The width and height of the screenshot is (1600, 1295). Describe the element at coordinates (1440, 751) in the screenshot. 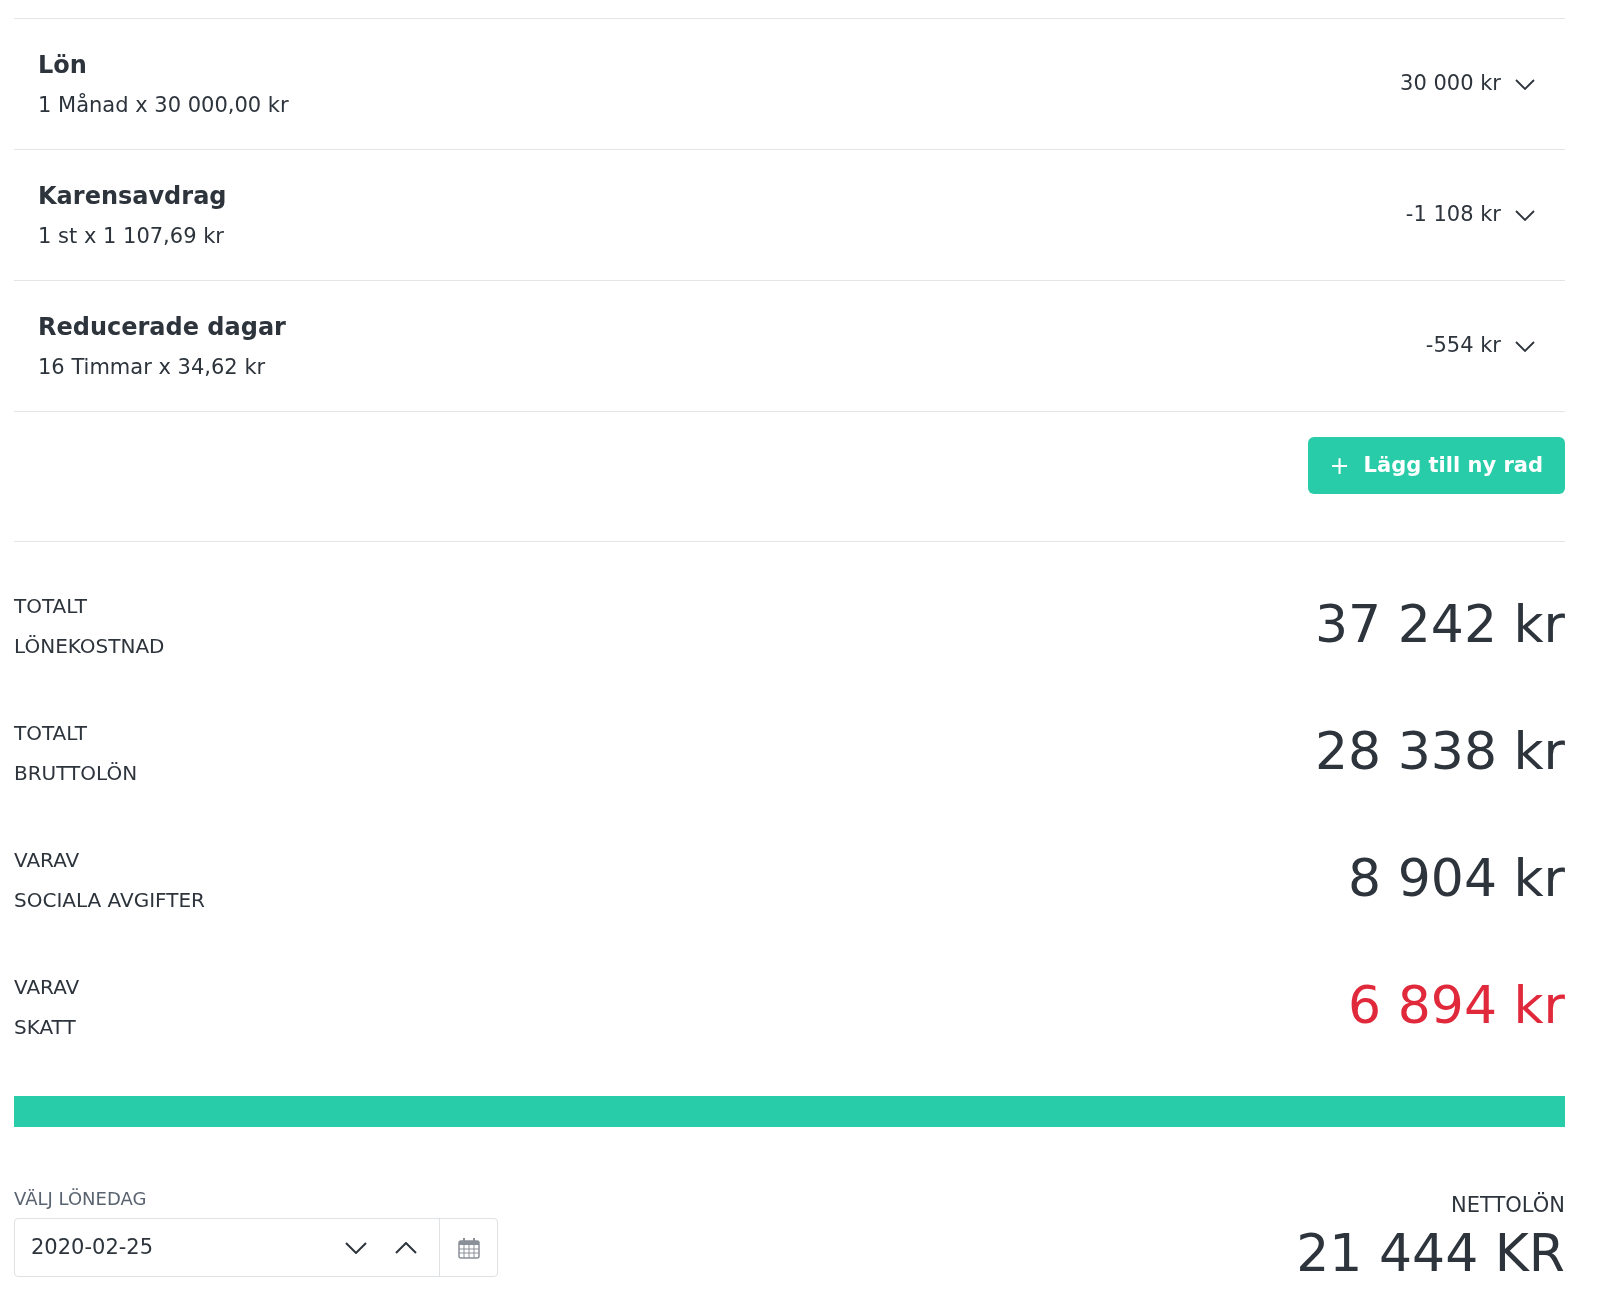

I see `total-value: 28 338 kr` at that location.